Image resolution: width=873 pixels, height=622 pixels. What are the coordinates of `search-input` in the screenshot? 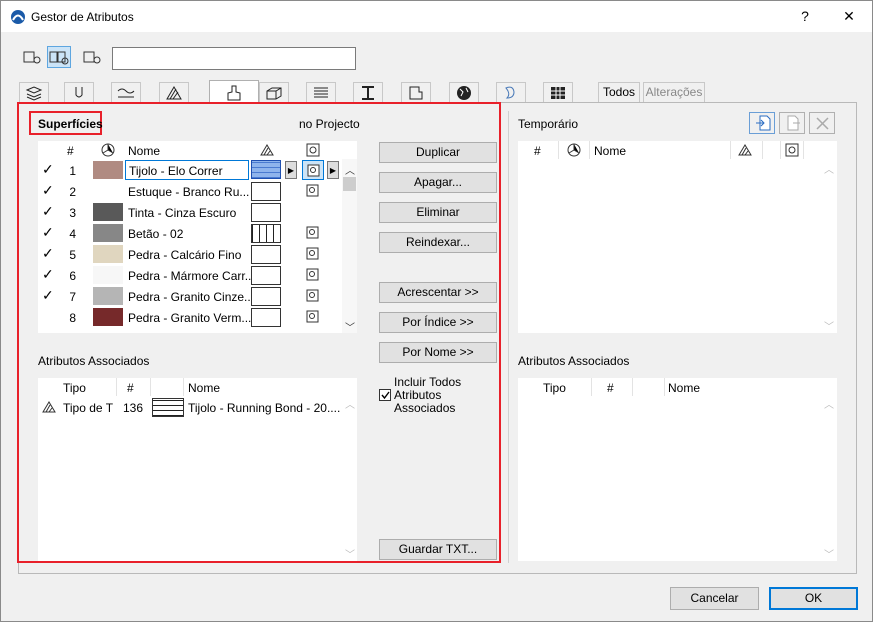 It's located at (234, 58).